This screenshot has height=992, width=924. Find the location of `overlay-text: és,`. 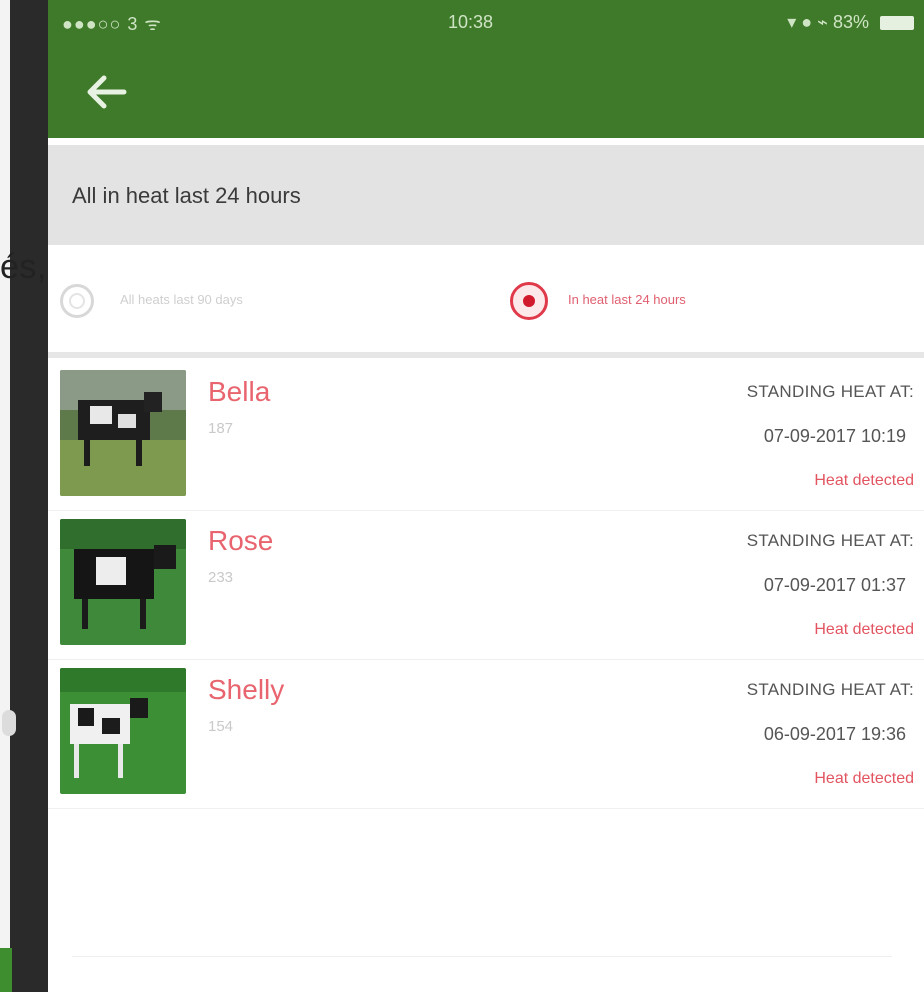

overlay-text: és, is located at coordinates (23, 267).